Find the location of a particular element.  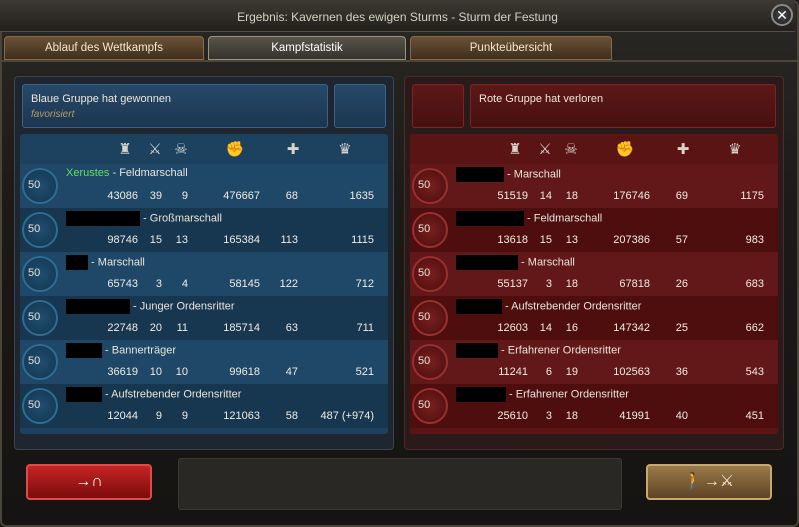

blue-column-header: ♜ ⚔ ☠ ✊ ✚ ♛ is located at coordinates (204, 150).